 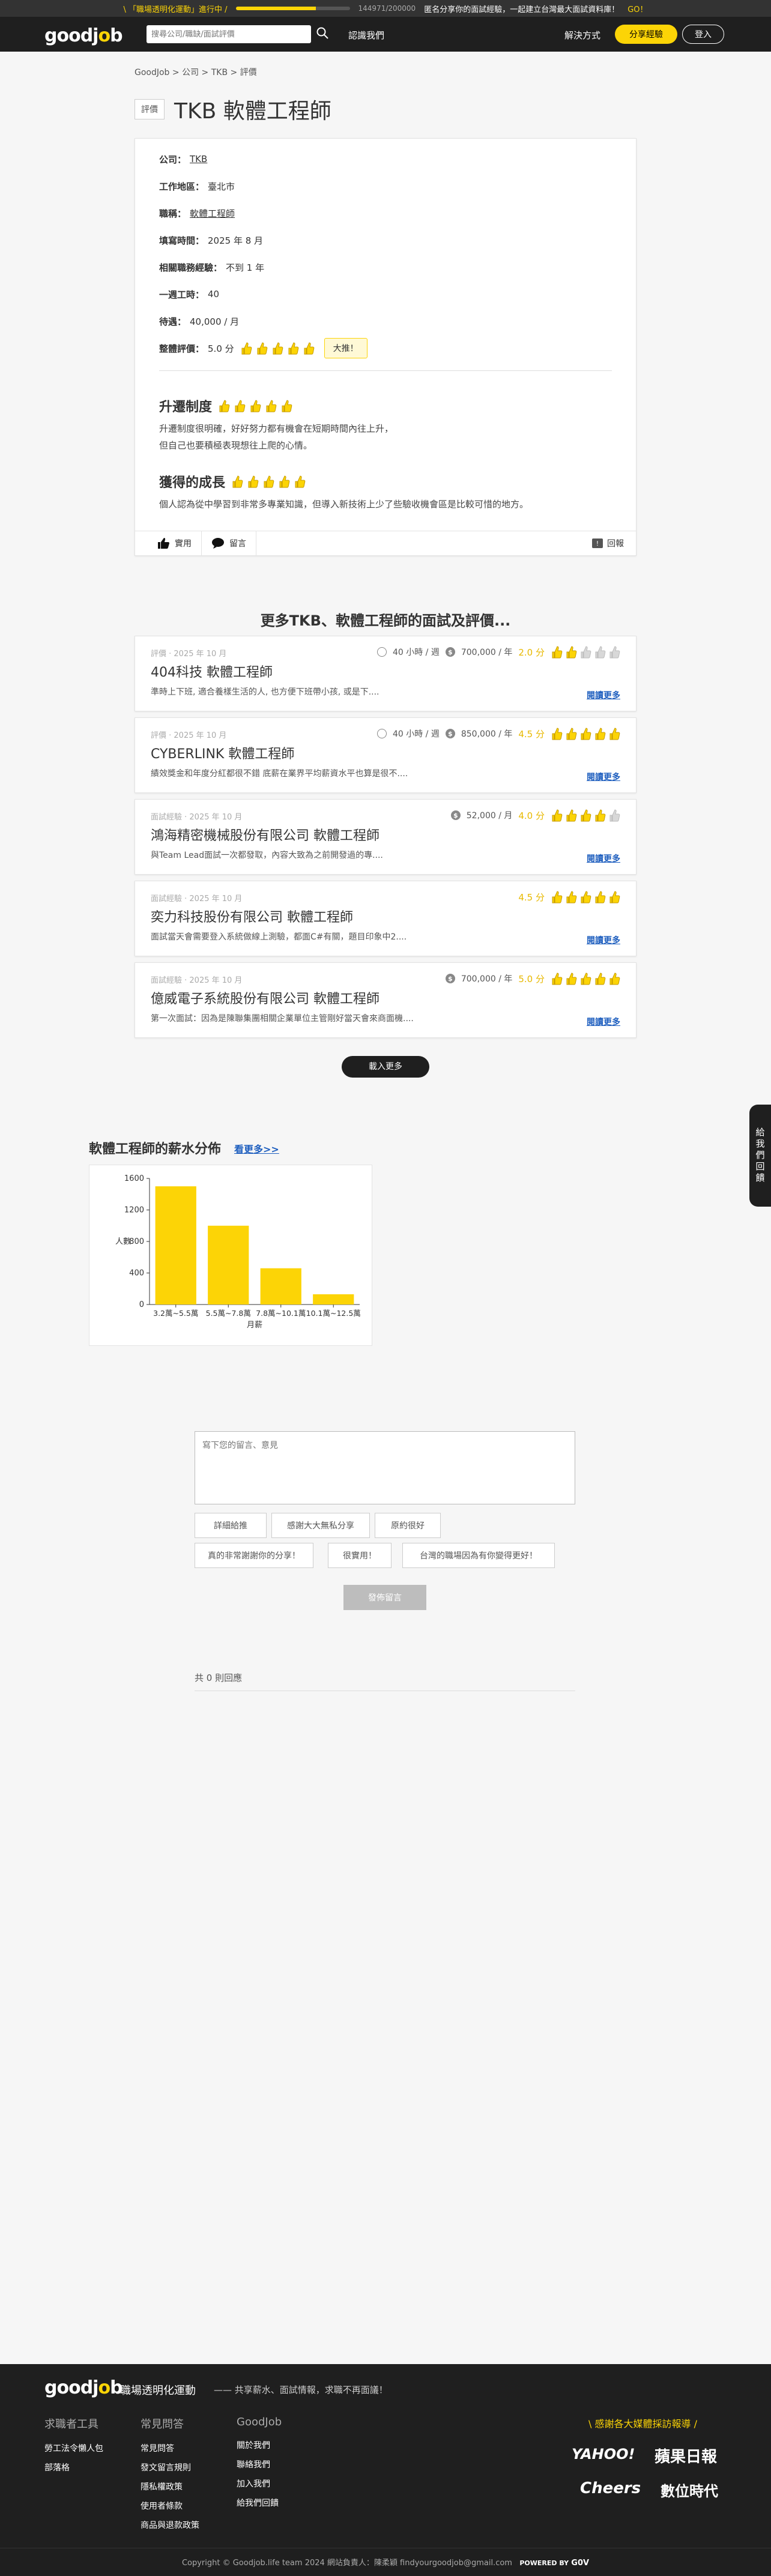 What do you see at coordinates (259, 2503) in the screenshot?
I see `footer-link: 給我們回饋` at bounding box center [259, 2503].